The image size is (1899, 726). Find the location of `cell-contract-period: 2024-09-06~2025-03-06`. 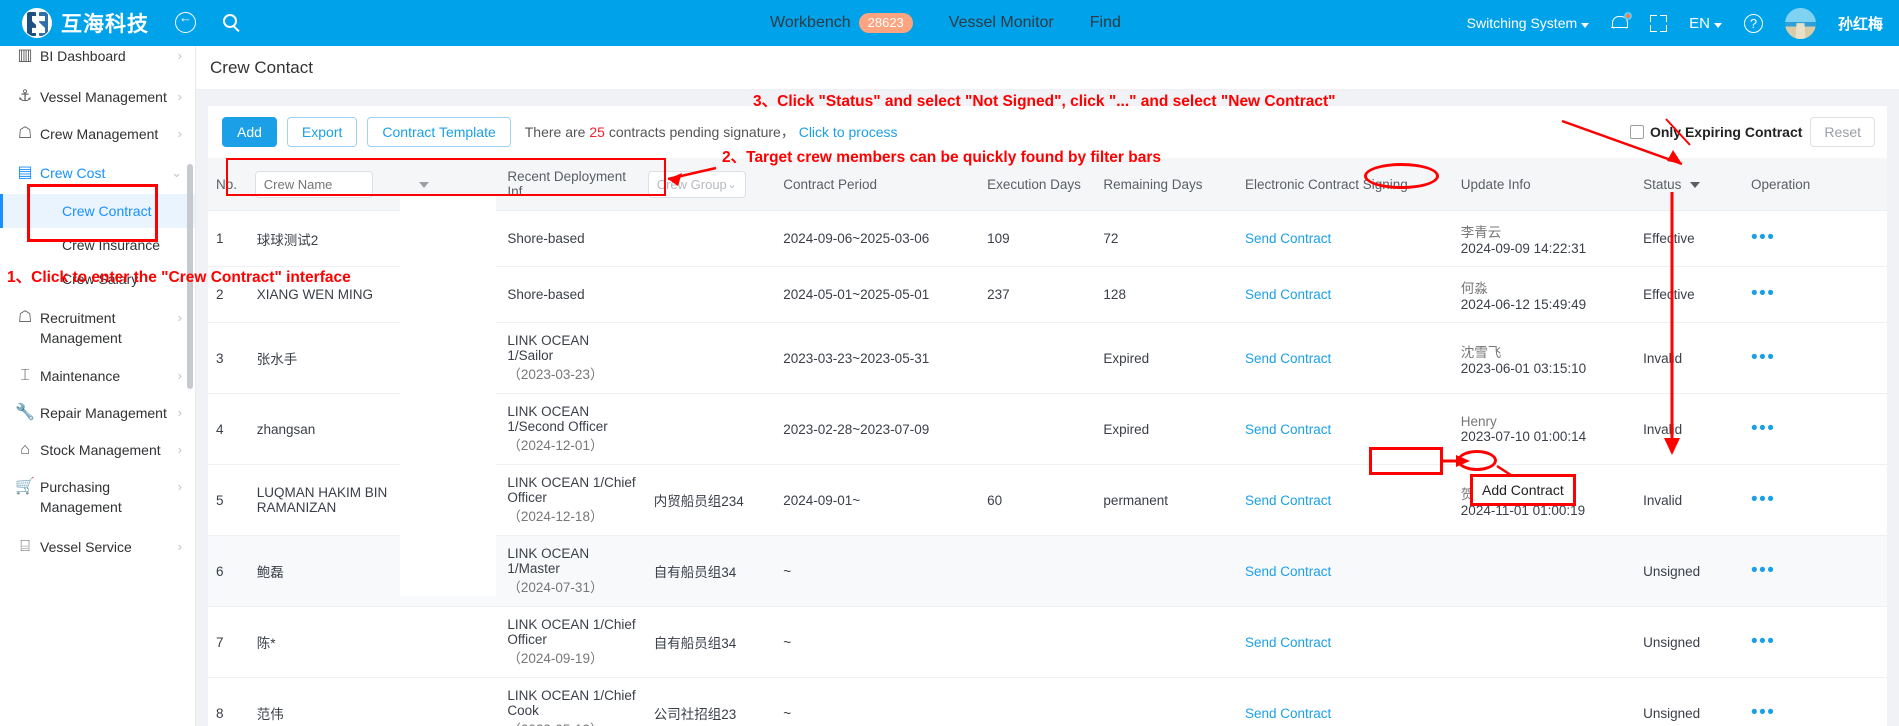

cell-contract-period: 2024-09-06~2025-03-06 is located at coordinates (877, 238).